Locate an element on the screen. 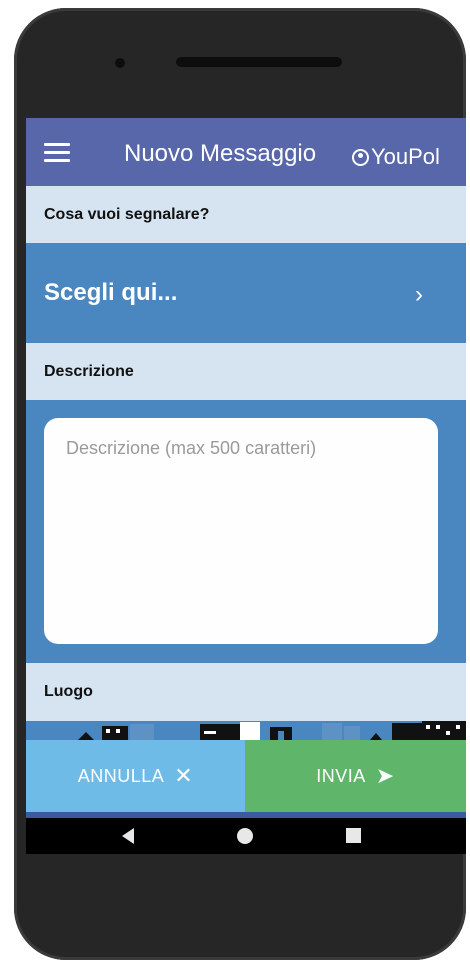 This screenshot has height=964, width=470. hamburger-menu-icon is located at coordinates (57, 153).